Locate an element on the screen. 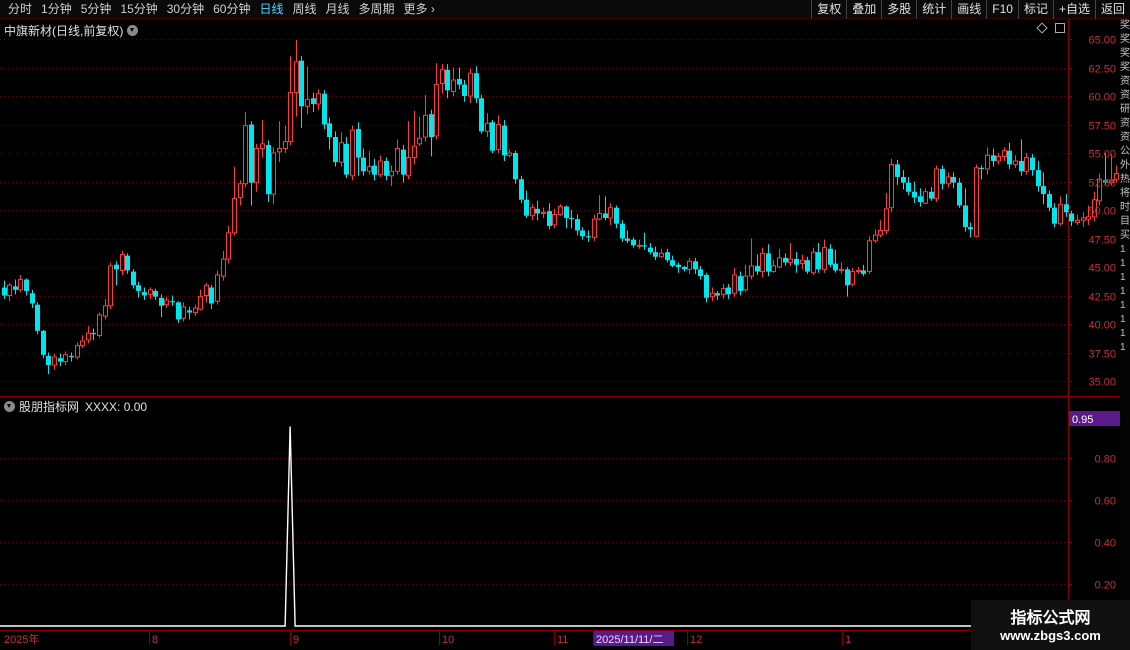 The width and height of the screenshot is (1130, 650). y-tick-label: 35.00 is located at coordinates (1102, 383).